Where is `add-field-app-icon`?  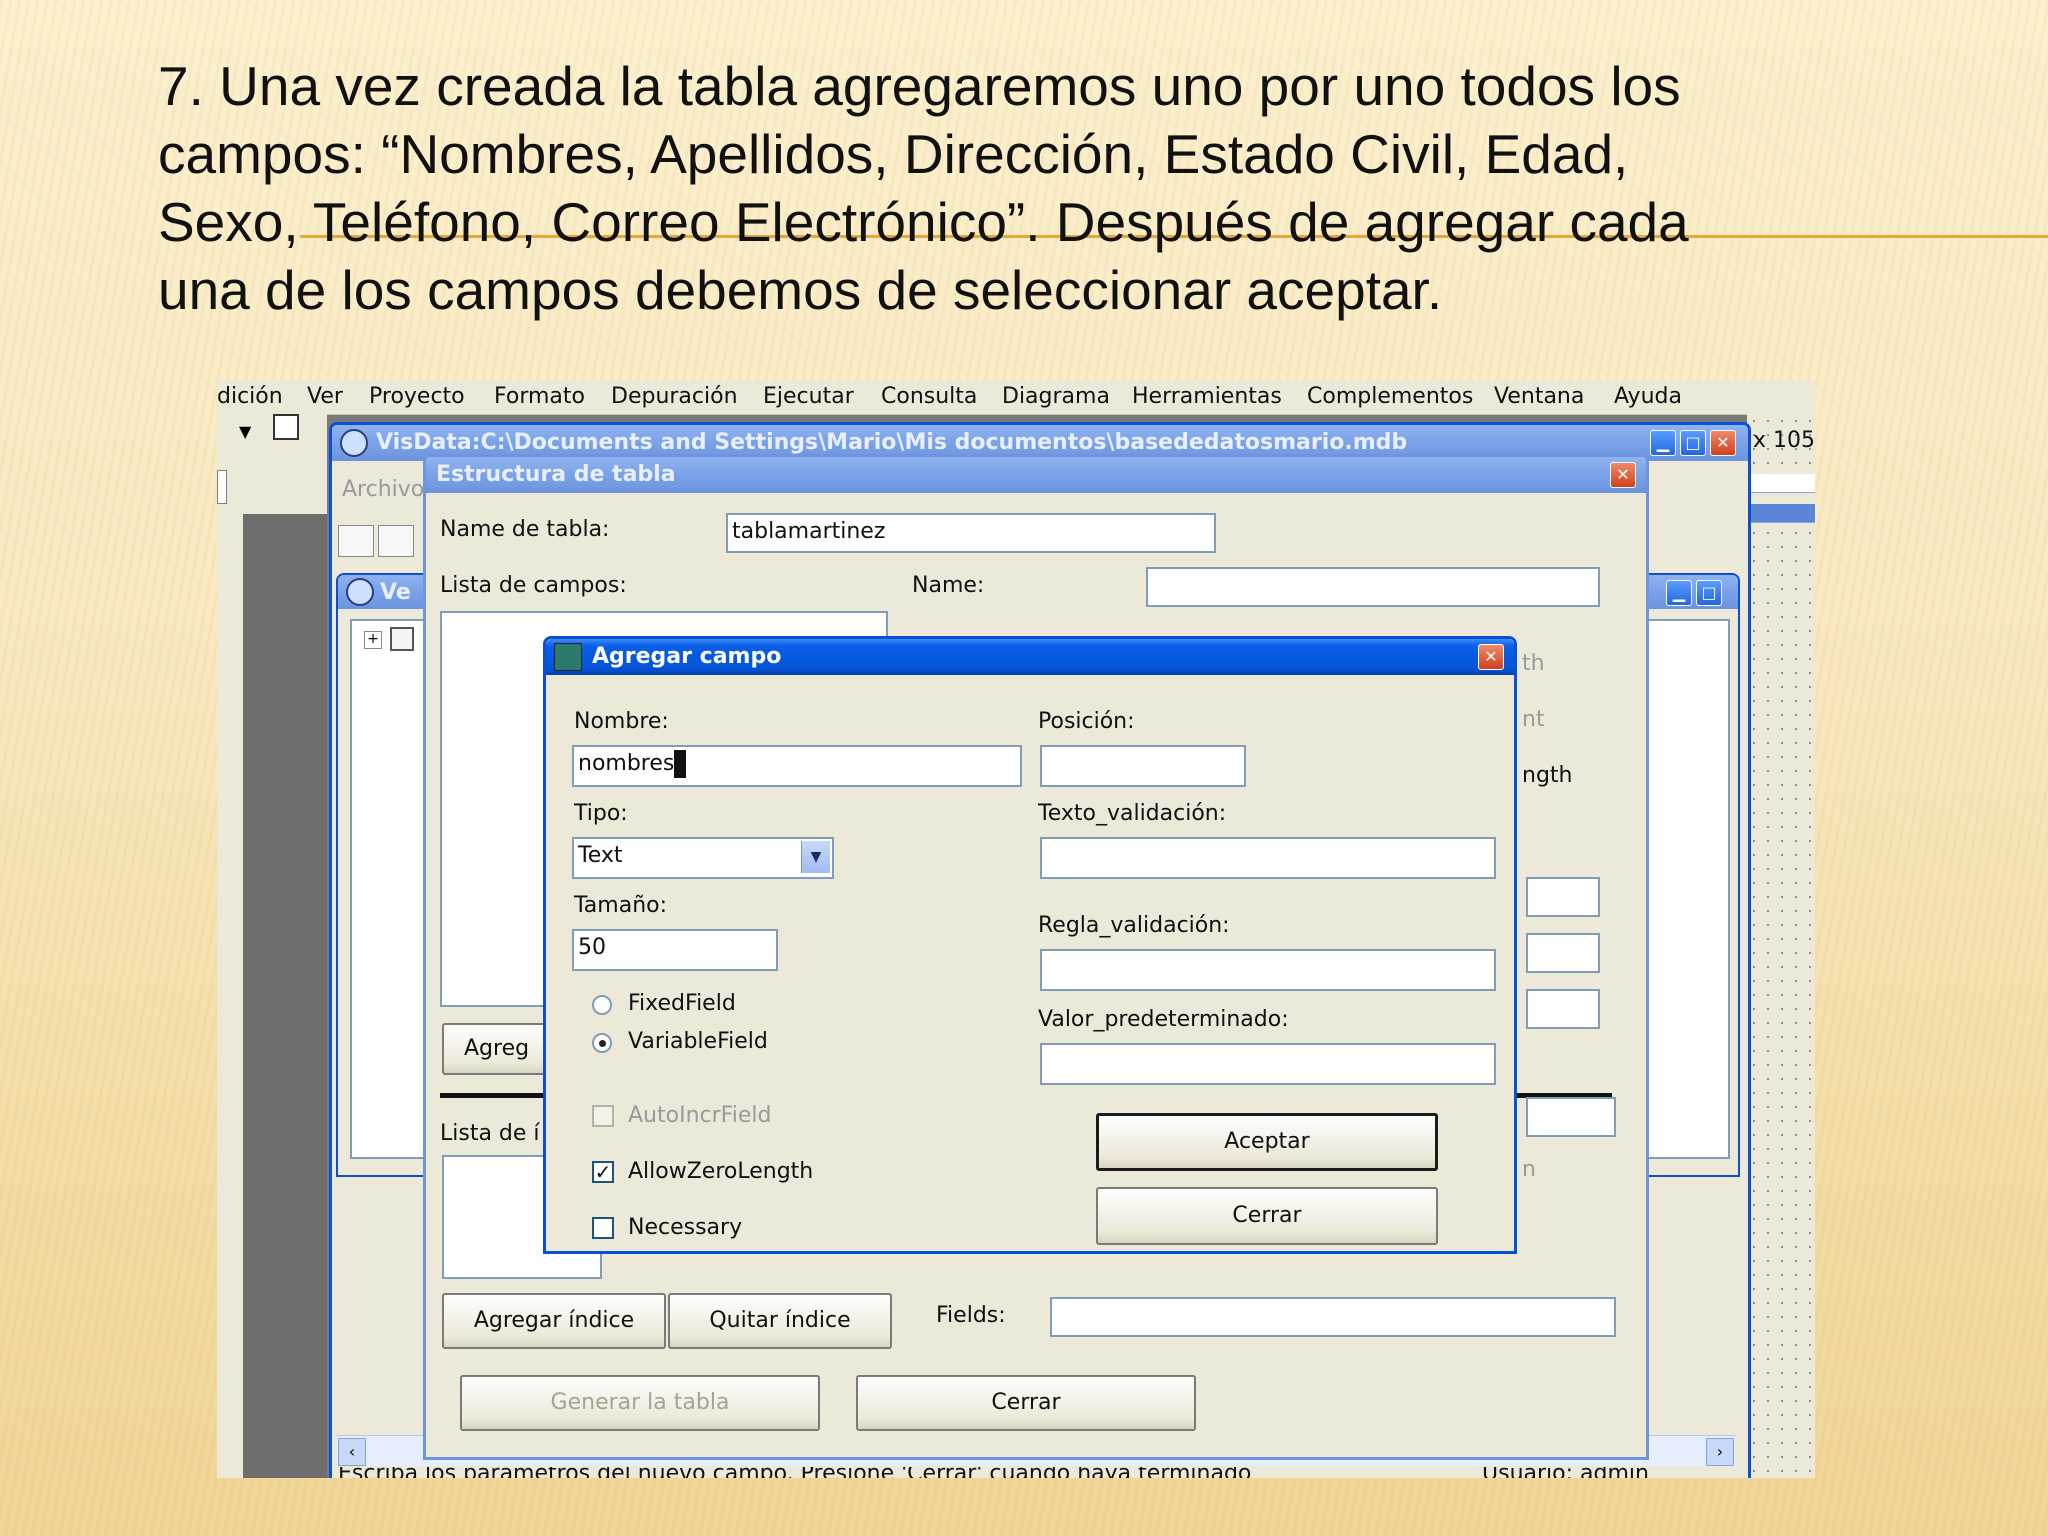 add-field-app-icon is located at coordinates (568, 657).